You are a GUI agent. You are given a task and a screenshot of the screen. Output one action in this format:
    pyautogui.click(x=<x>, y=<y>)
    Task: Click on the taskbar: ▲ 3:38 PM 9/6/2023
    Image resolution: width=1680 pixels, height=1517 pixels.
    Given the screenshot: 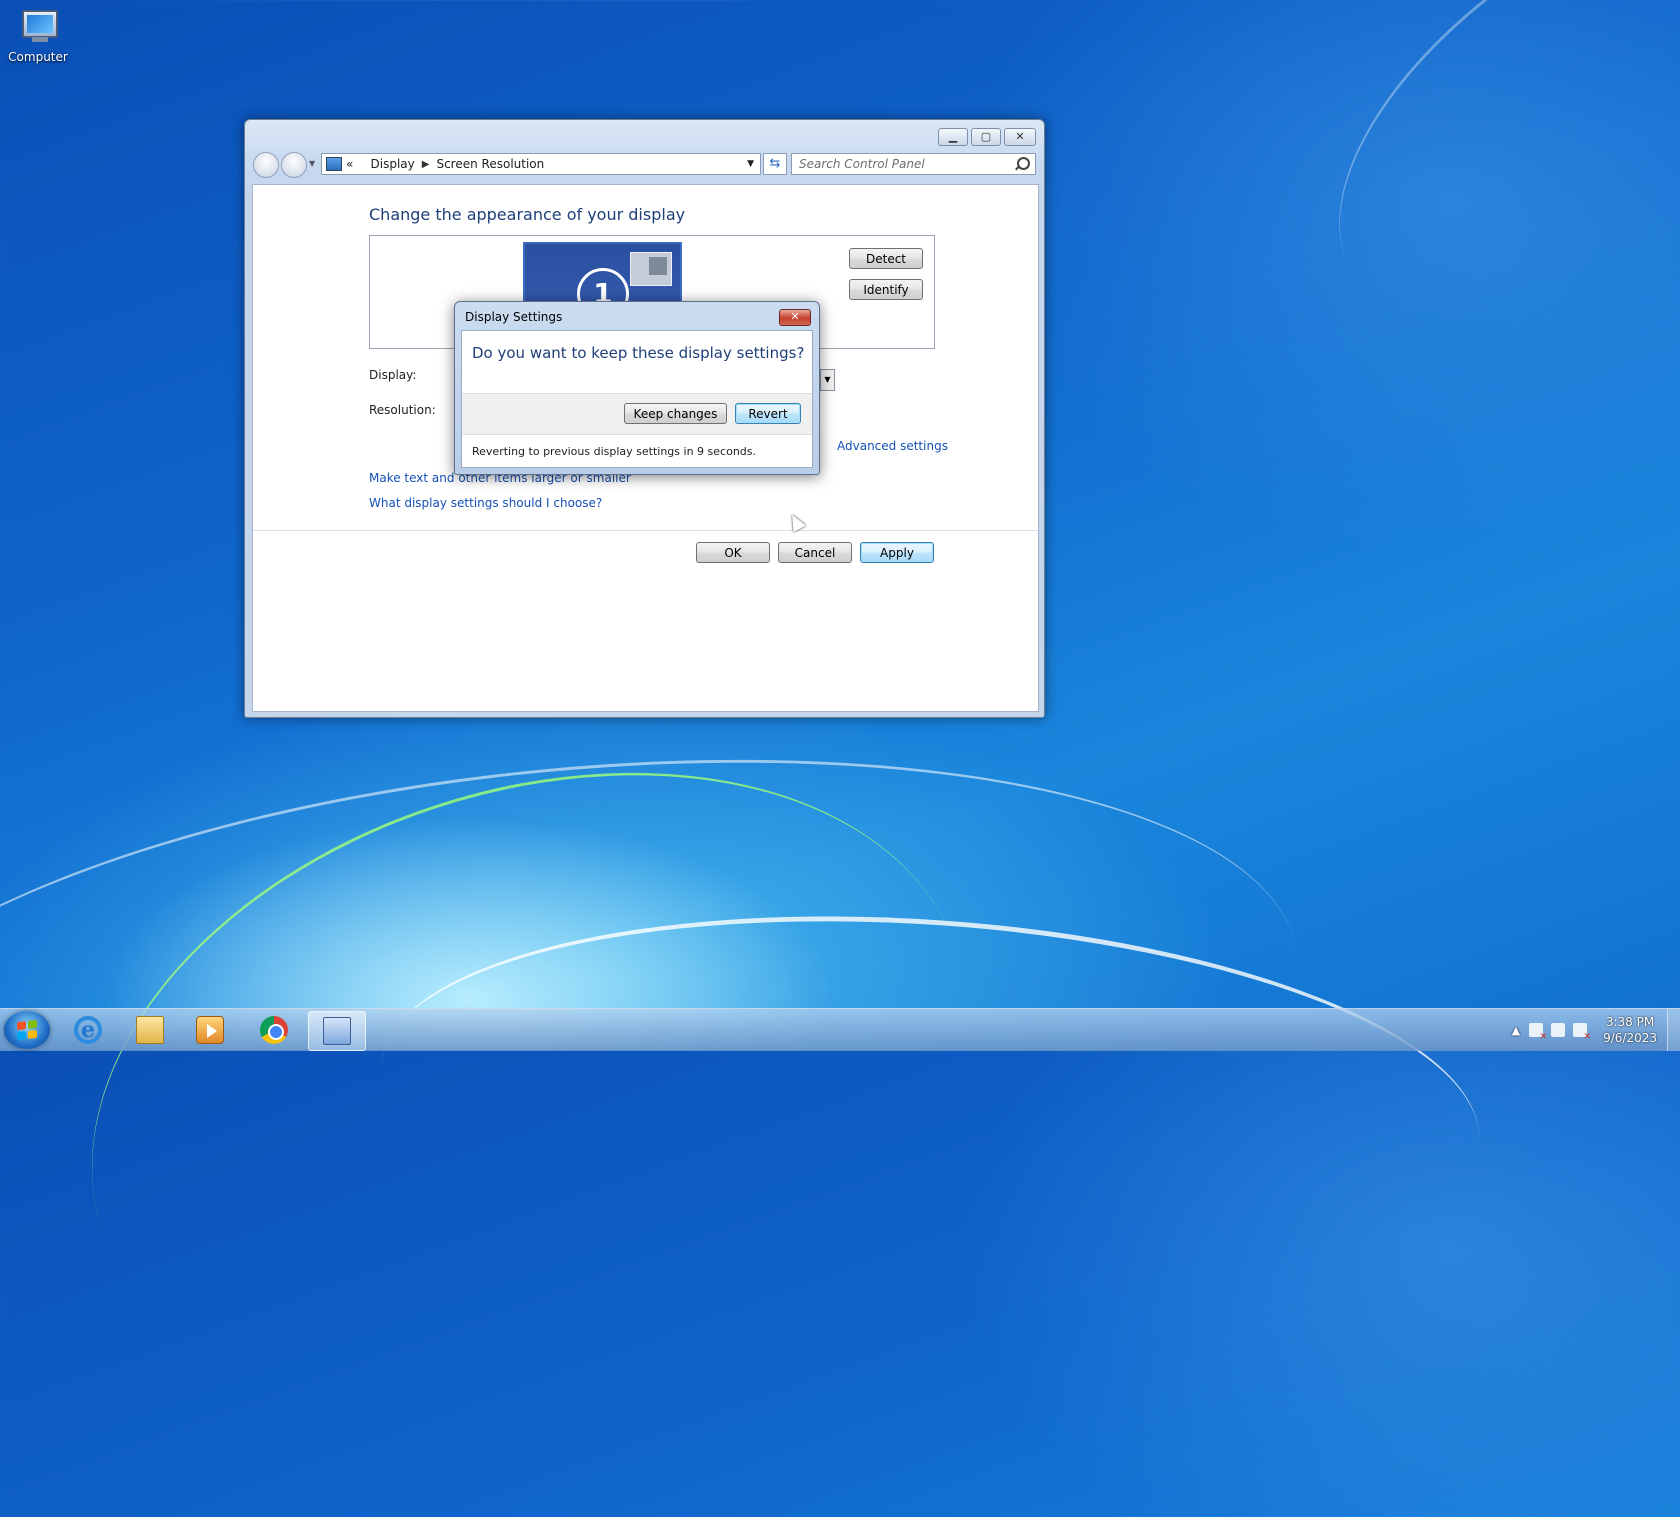 What is the action you would take?
    pyautogui.click(x=840, y=1029)
    